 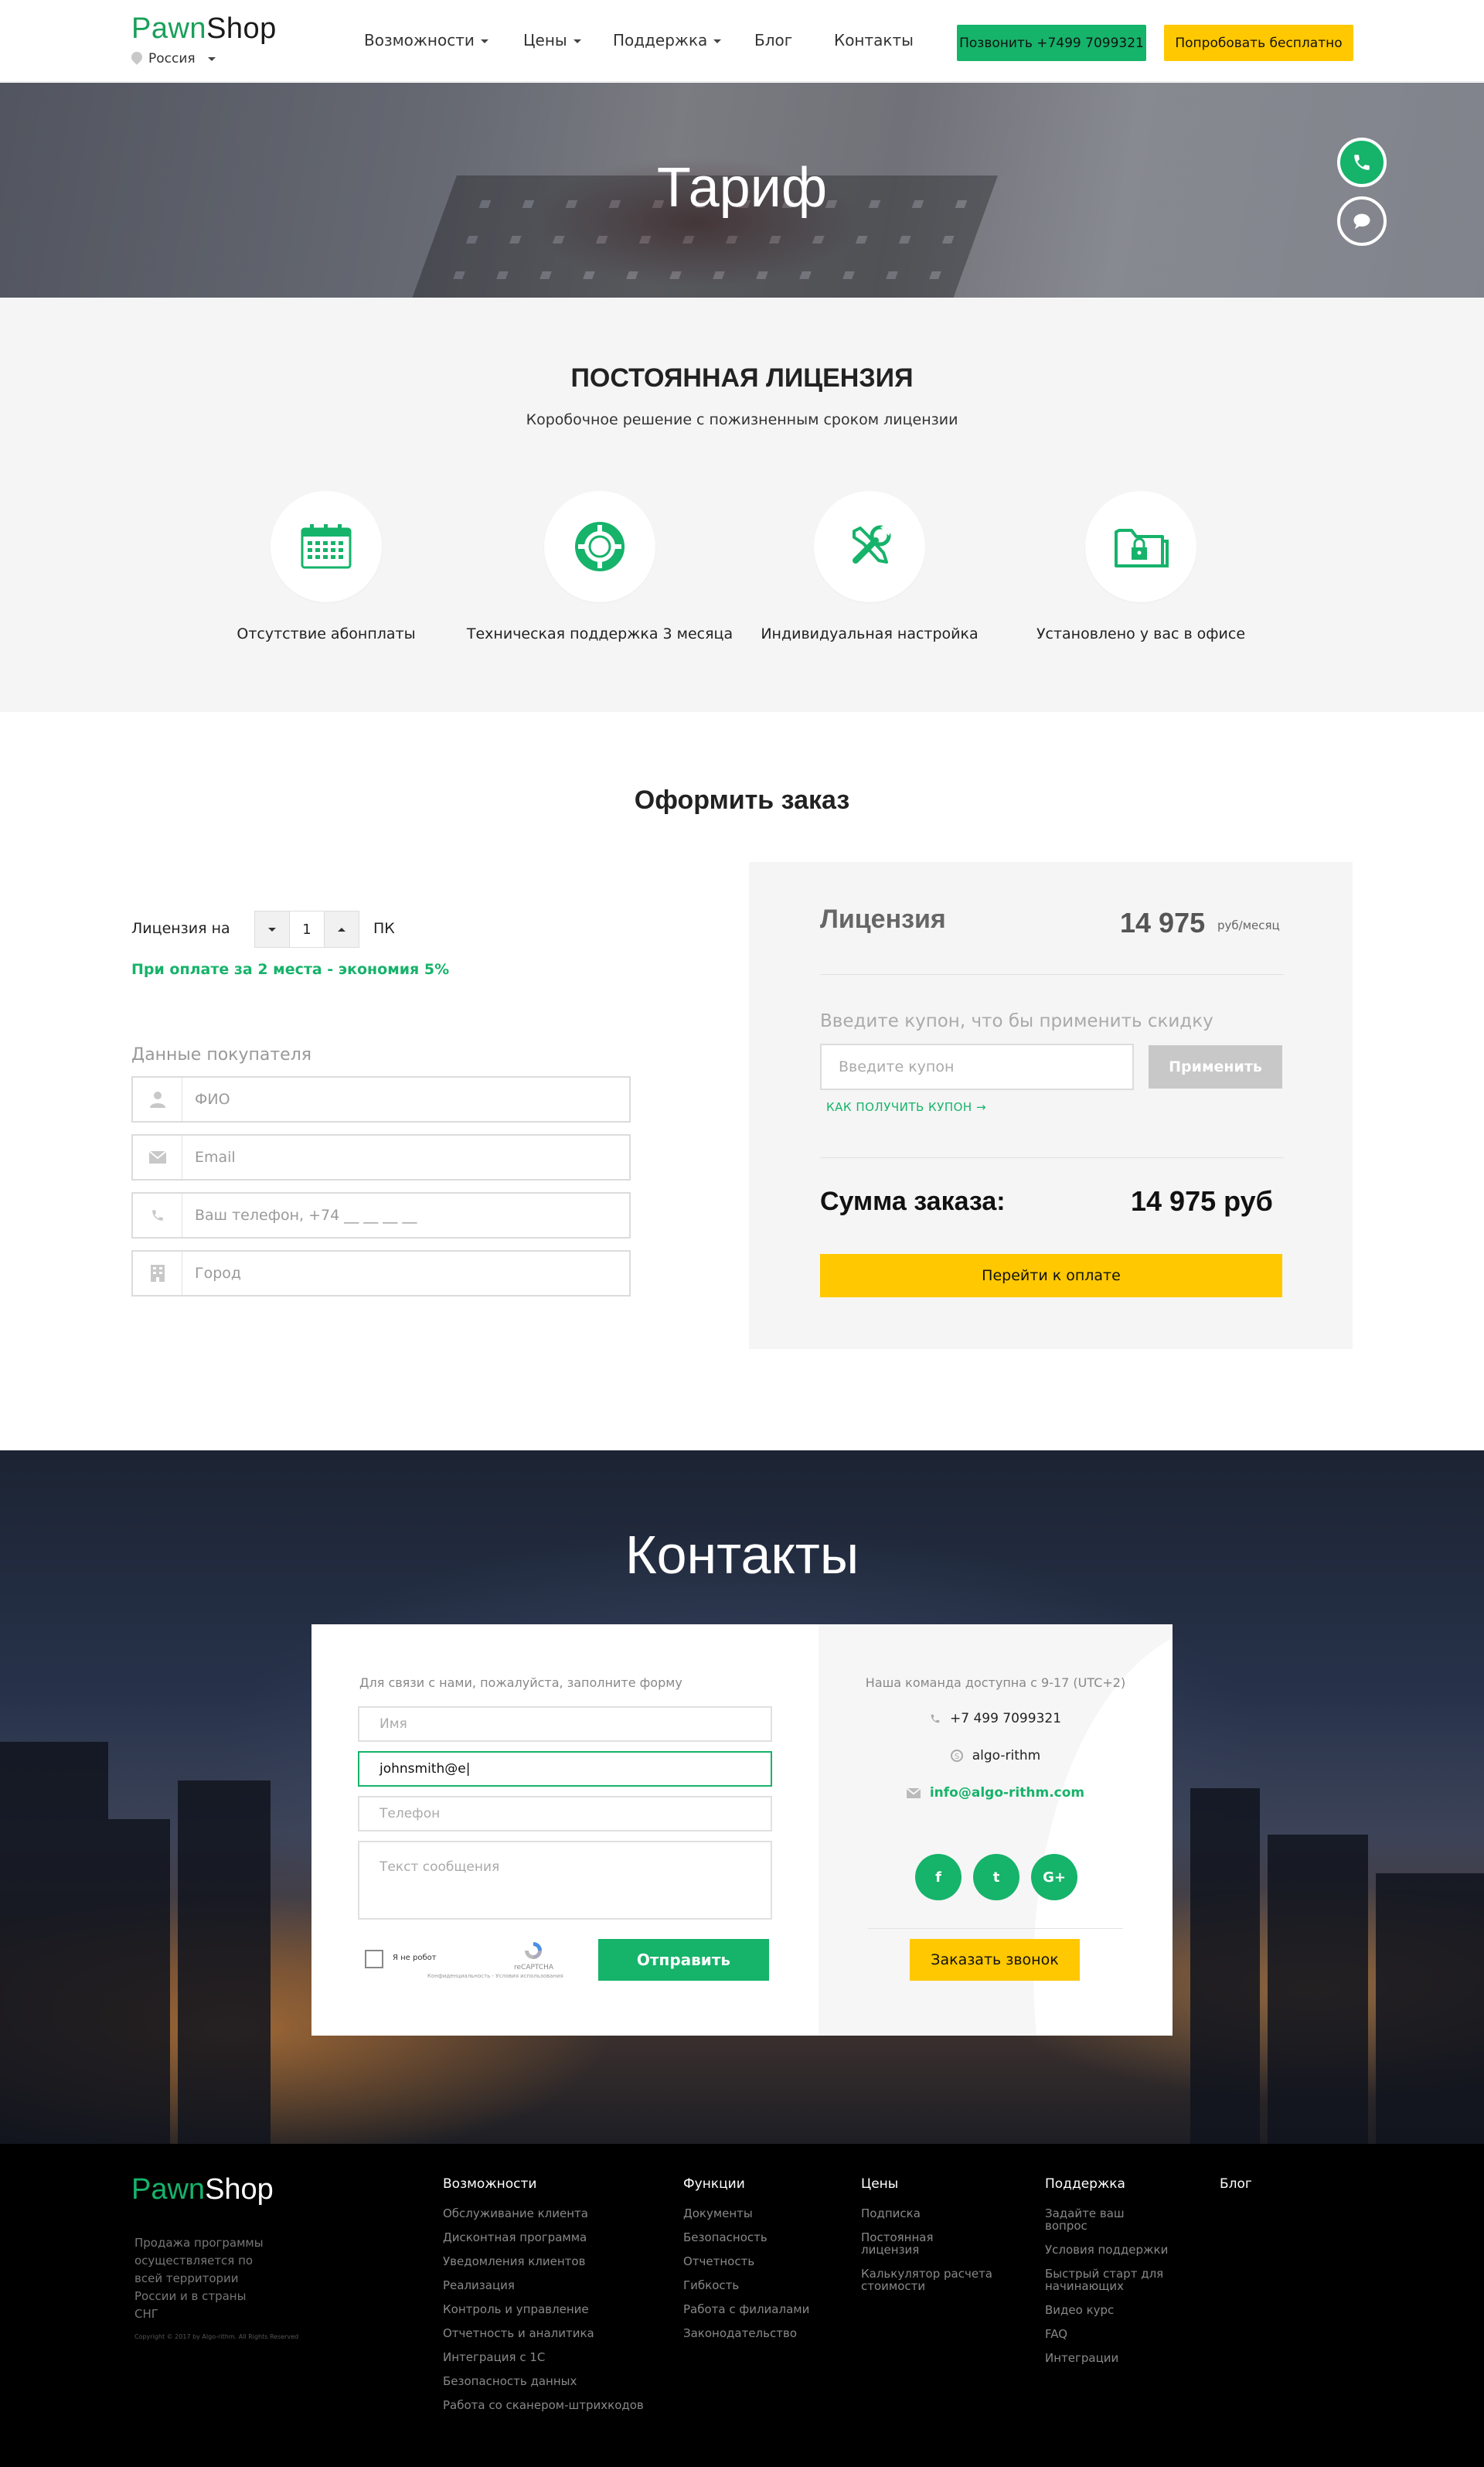 What do you see at coordinates (381, 1157) in the screenshot?
I see `email-field: Email` at bounding box center [381, 1157].